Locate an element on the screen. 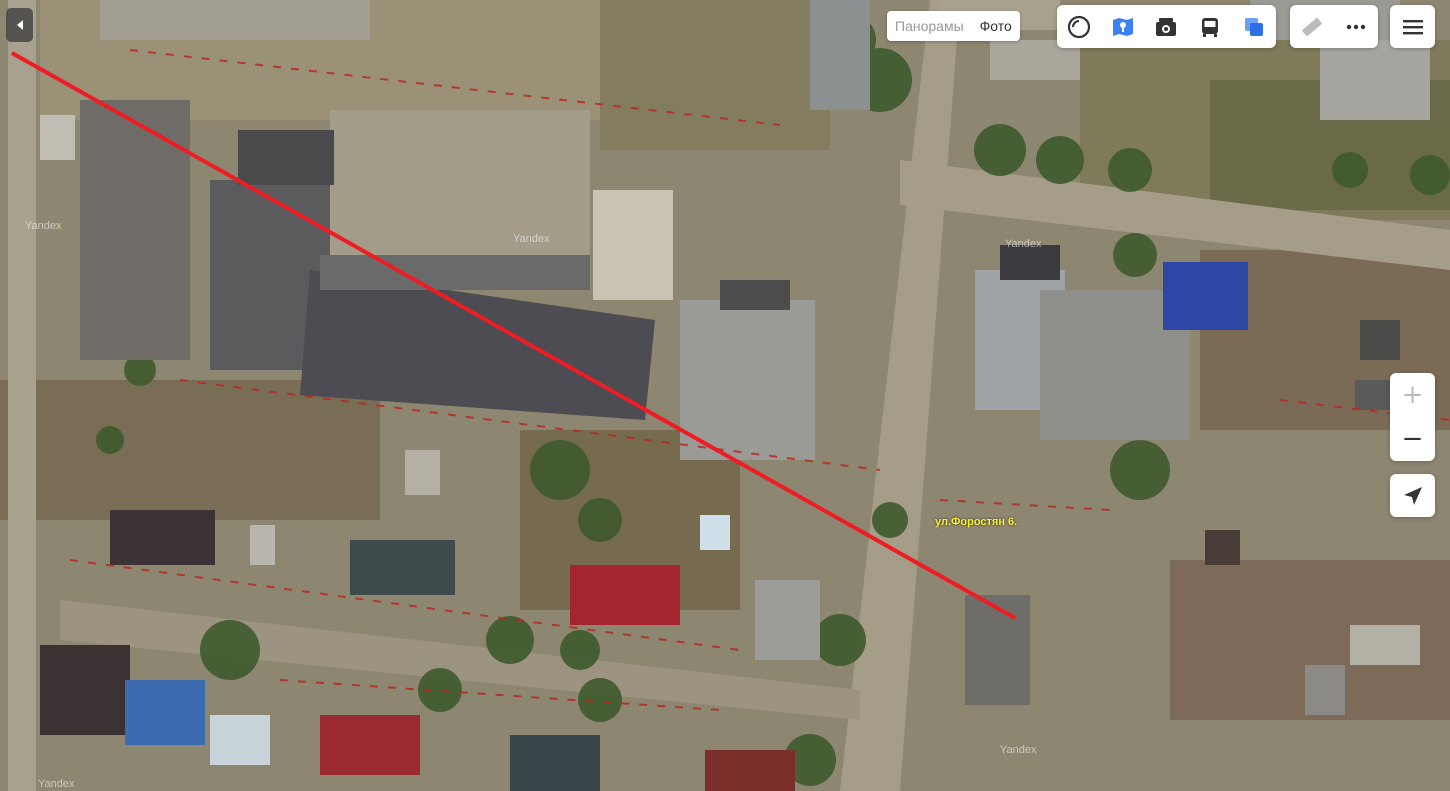  ruler-button is located at coordinates (1312, 27).